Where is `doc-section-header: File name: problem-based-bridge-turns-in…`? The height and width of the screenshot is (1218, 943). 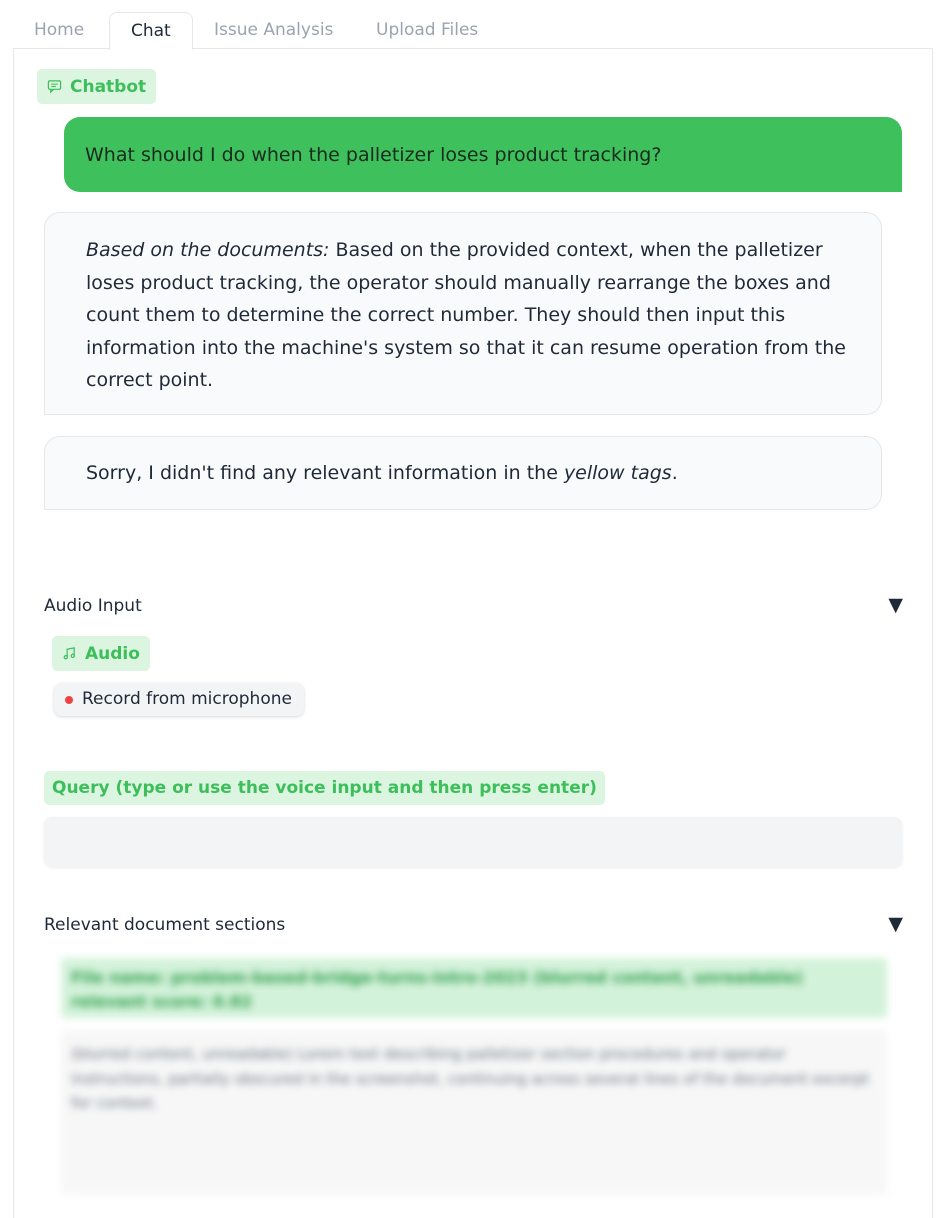
doc-section-header: File name: problem-based-bridge-turns-in… is located at coordinates (474, 988).